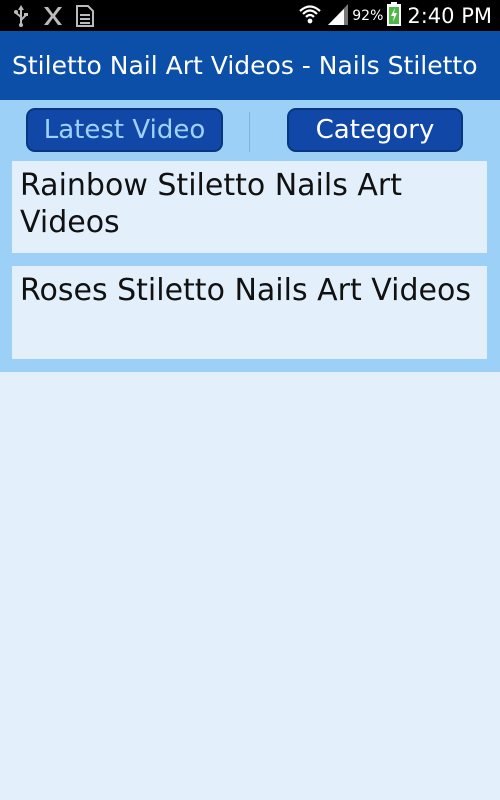 This screenshot has width=500, height=800. I want to click on wifi-icon, so click(310, 16).